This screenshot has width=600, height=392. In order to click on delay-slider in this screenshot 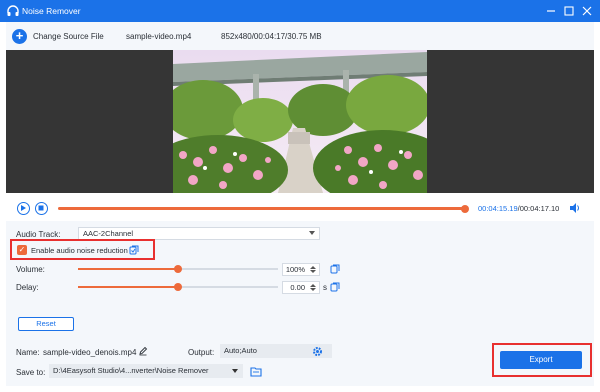, I will do `click(178, 287)`.